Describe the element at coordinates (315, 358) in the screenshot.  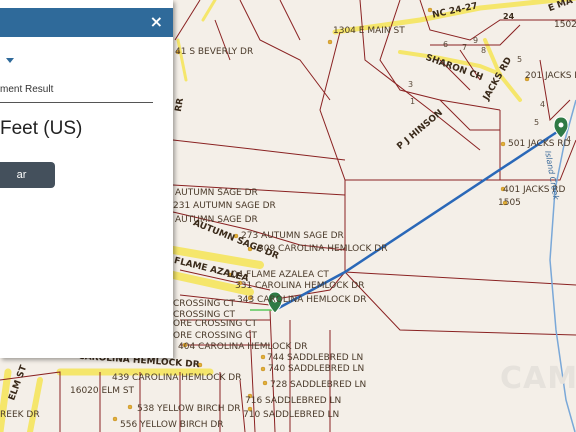
I see `address-label: 744 SADDLEBRED LN` at that location.